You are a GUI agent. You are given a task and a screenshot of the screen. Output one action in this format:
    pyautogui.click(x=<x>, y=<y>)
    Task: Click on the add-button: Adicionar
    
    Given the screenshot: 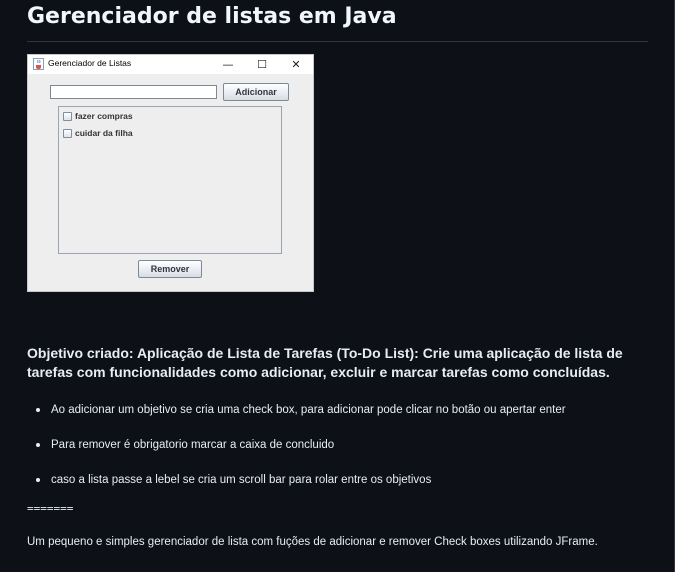 What is the action you would take?
    pyautogui.click(x=256, y=92)
    